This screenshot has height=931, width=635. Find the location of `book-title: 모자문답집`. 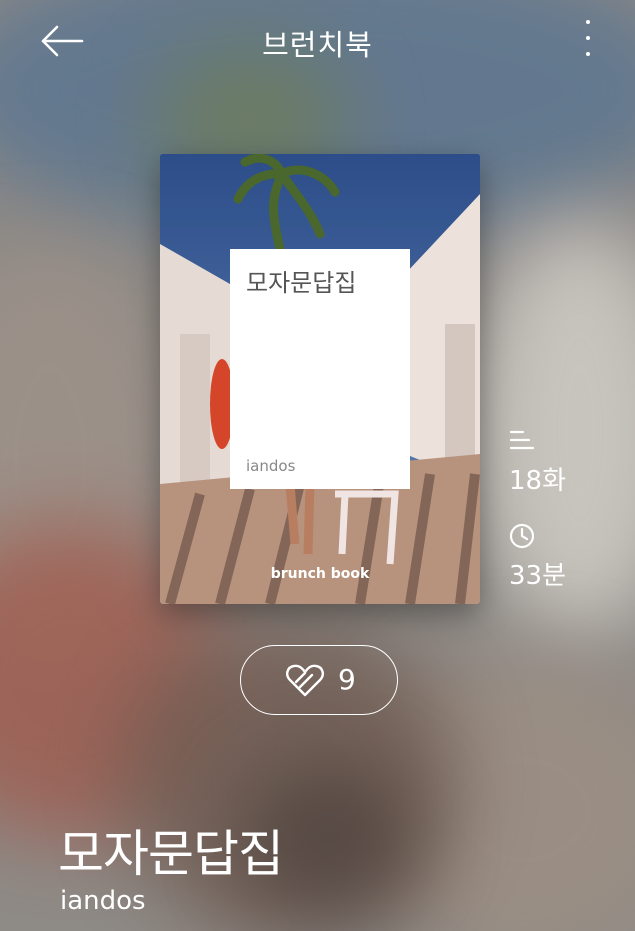

book-title: 모자문답집 is located at coordinates (171, 854).